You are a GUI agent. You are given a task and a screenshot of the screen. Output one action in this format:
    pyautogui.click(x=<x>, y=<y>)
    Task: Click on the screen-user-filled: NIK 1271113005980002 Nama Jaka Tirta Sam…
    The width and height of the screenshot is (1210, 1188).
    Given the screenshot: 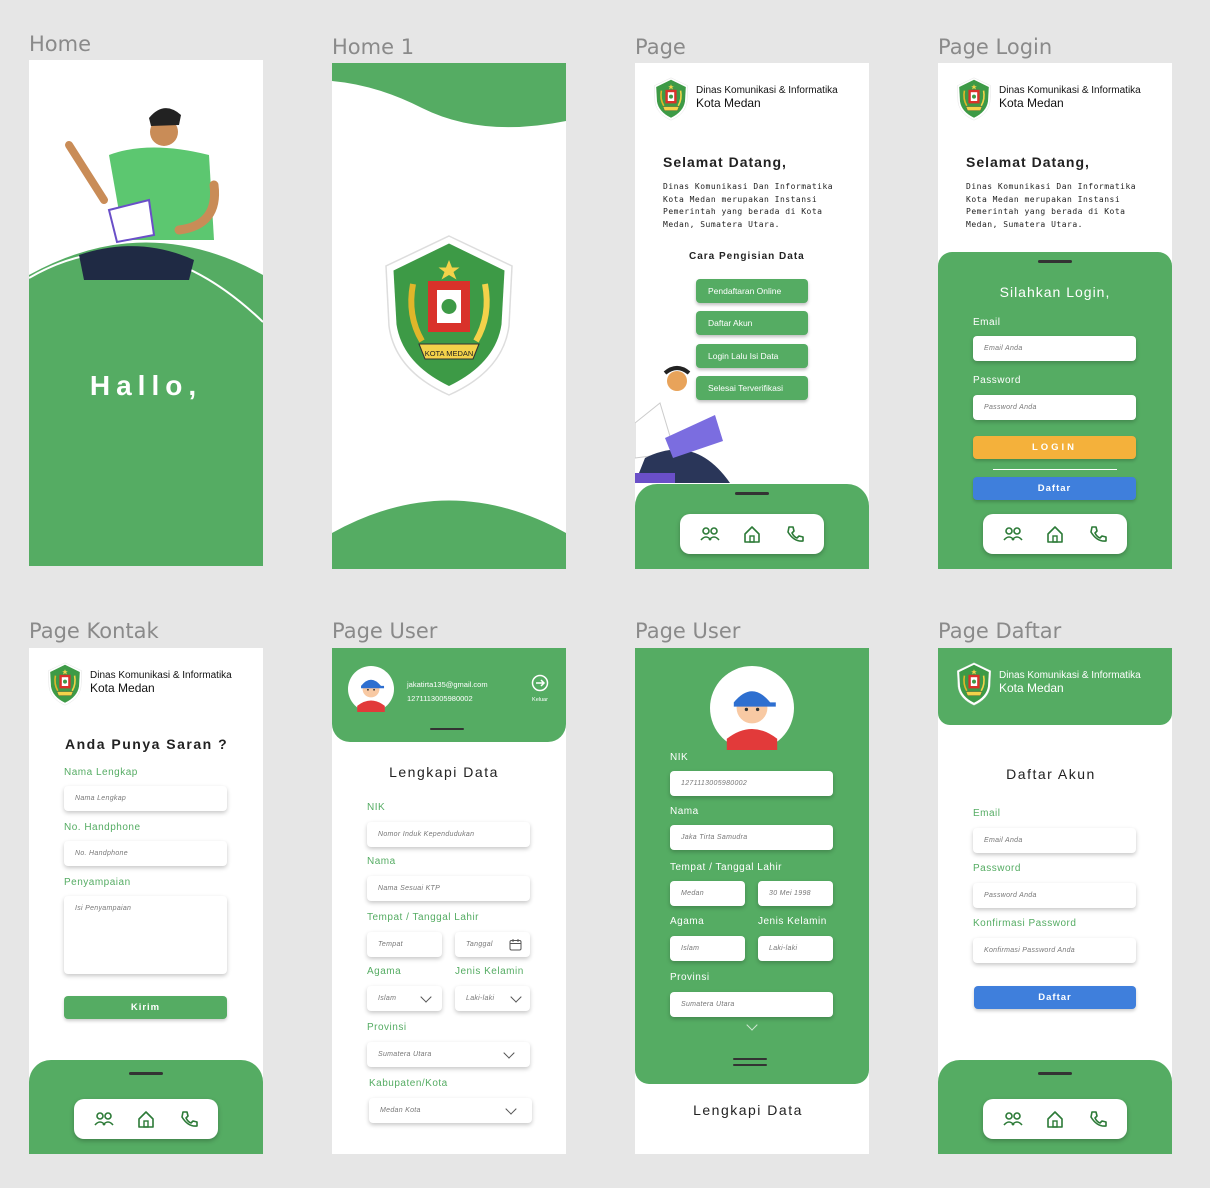 What is the action you would take?
    pyautogui.click(x=752, y=901)
    